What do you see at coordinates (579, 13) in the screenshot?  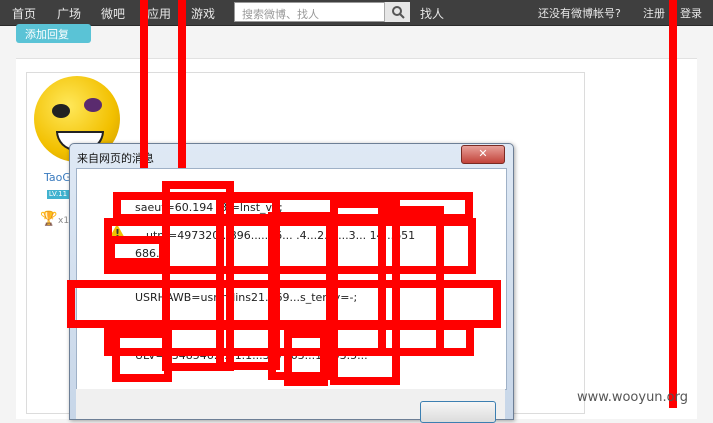 I see `no-account-link: 还没有微博帐号?` at bounding box center [579, 13].